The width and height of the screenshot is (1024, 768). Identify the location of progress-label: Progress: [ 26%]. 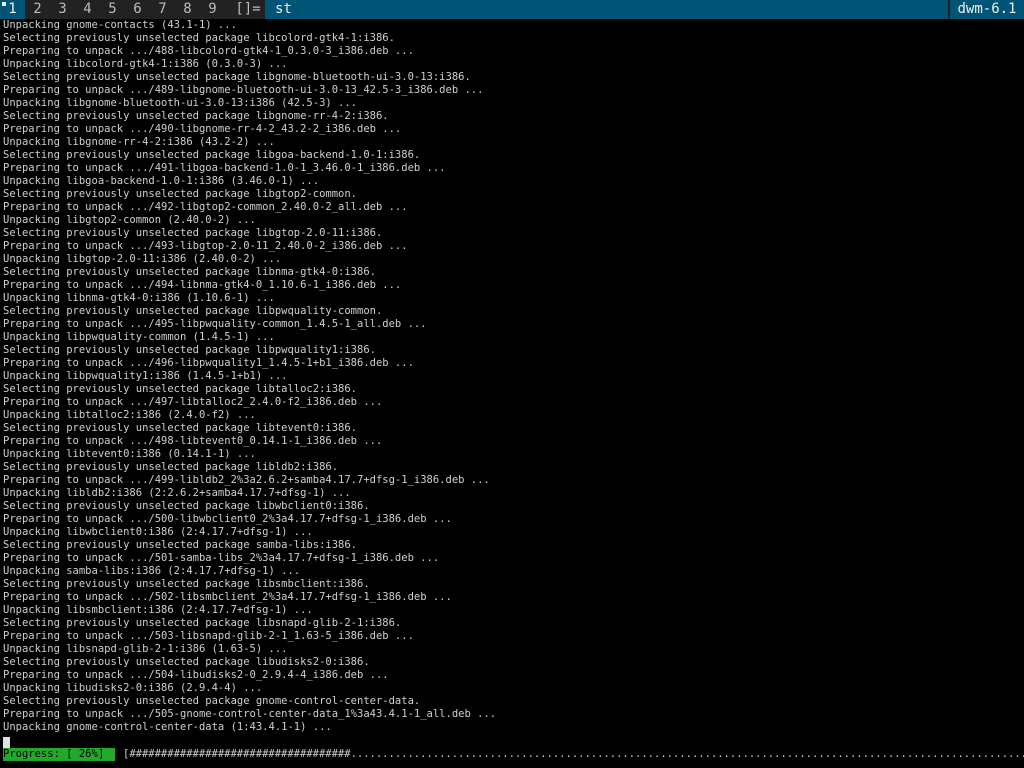
(59, 754).